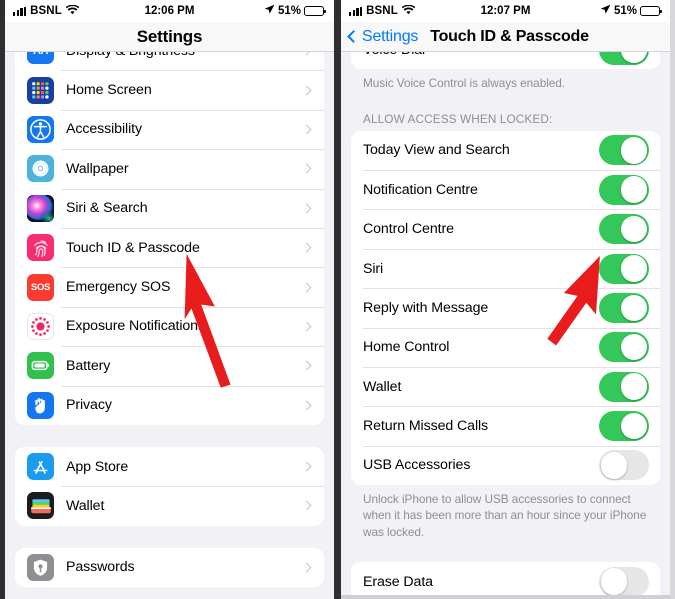 This screenshot has width=675, height=599. Describe the element at coordinates (40, 467) in the screenshot. I see `app-store-icon` at that location.